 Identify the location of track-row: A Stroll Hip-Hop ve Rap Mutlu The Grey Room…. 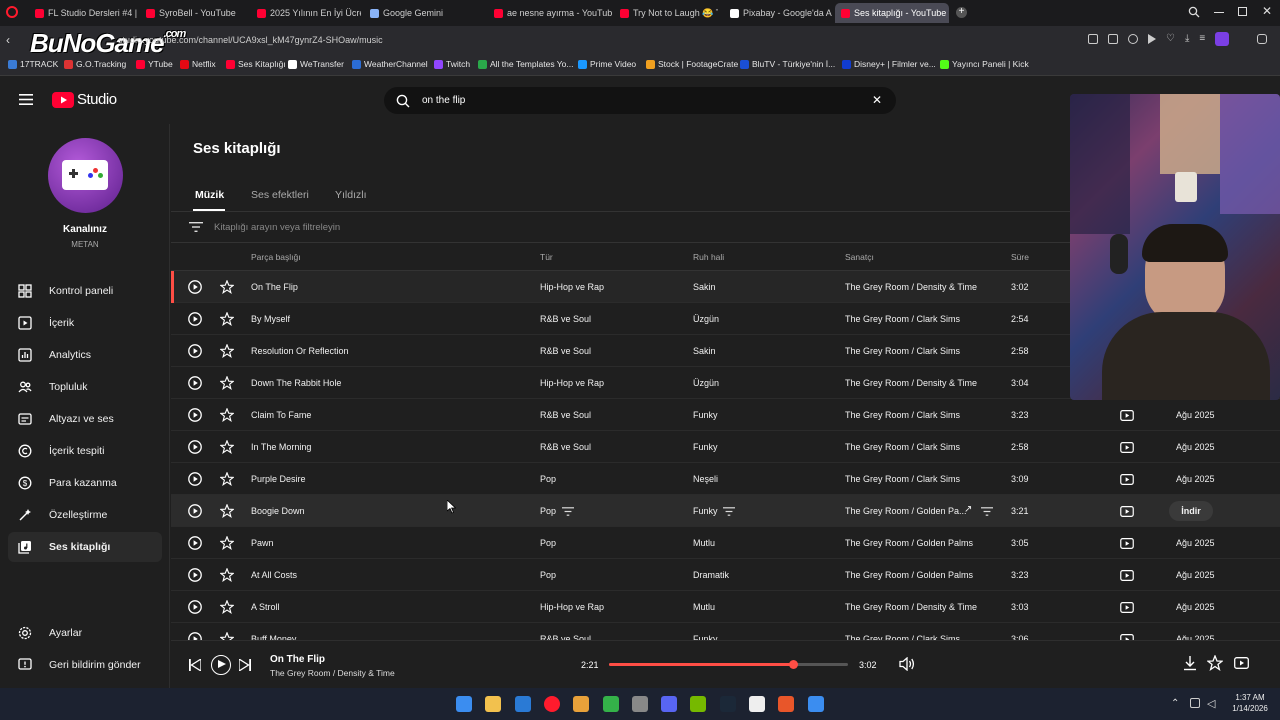
(725, 607).